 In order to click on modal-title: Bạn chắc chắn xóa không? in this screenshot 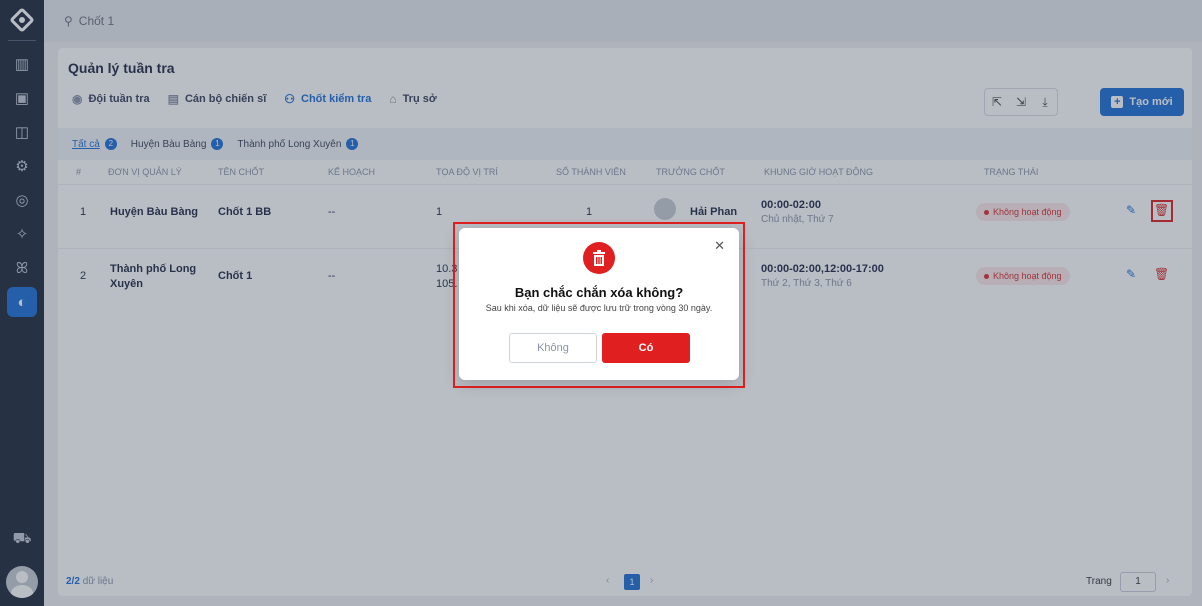, I will do `click(599, 292)`.